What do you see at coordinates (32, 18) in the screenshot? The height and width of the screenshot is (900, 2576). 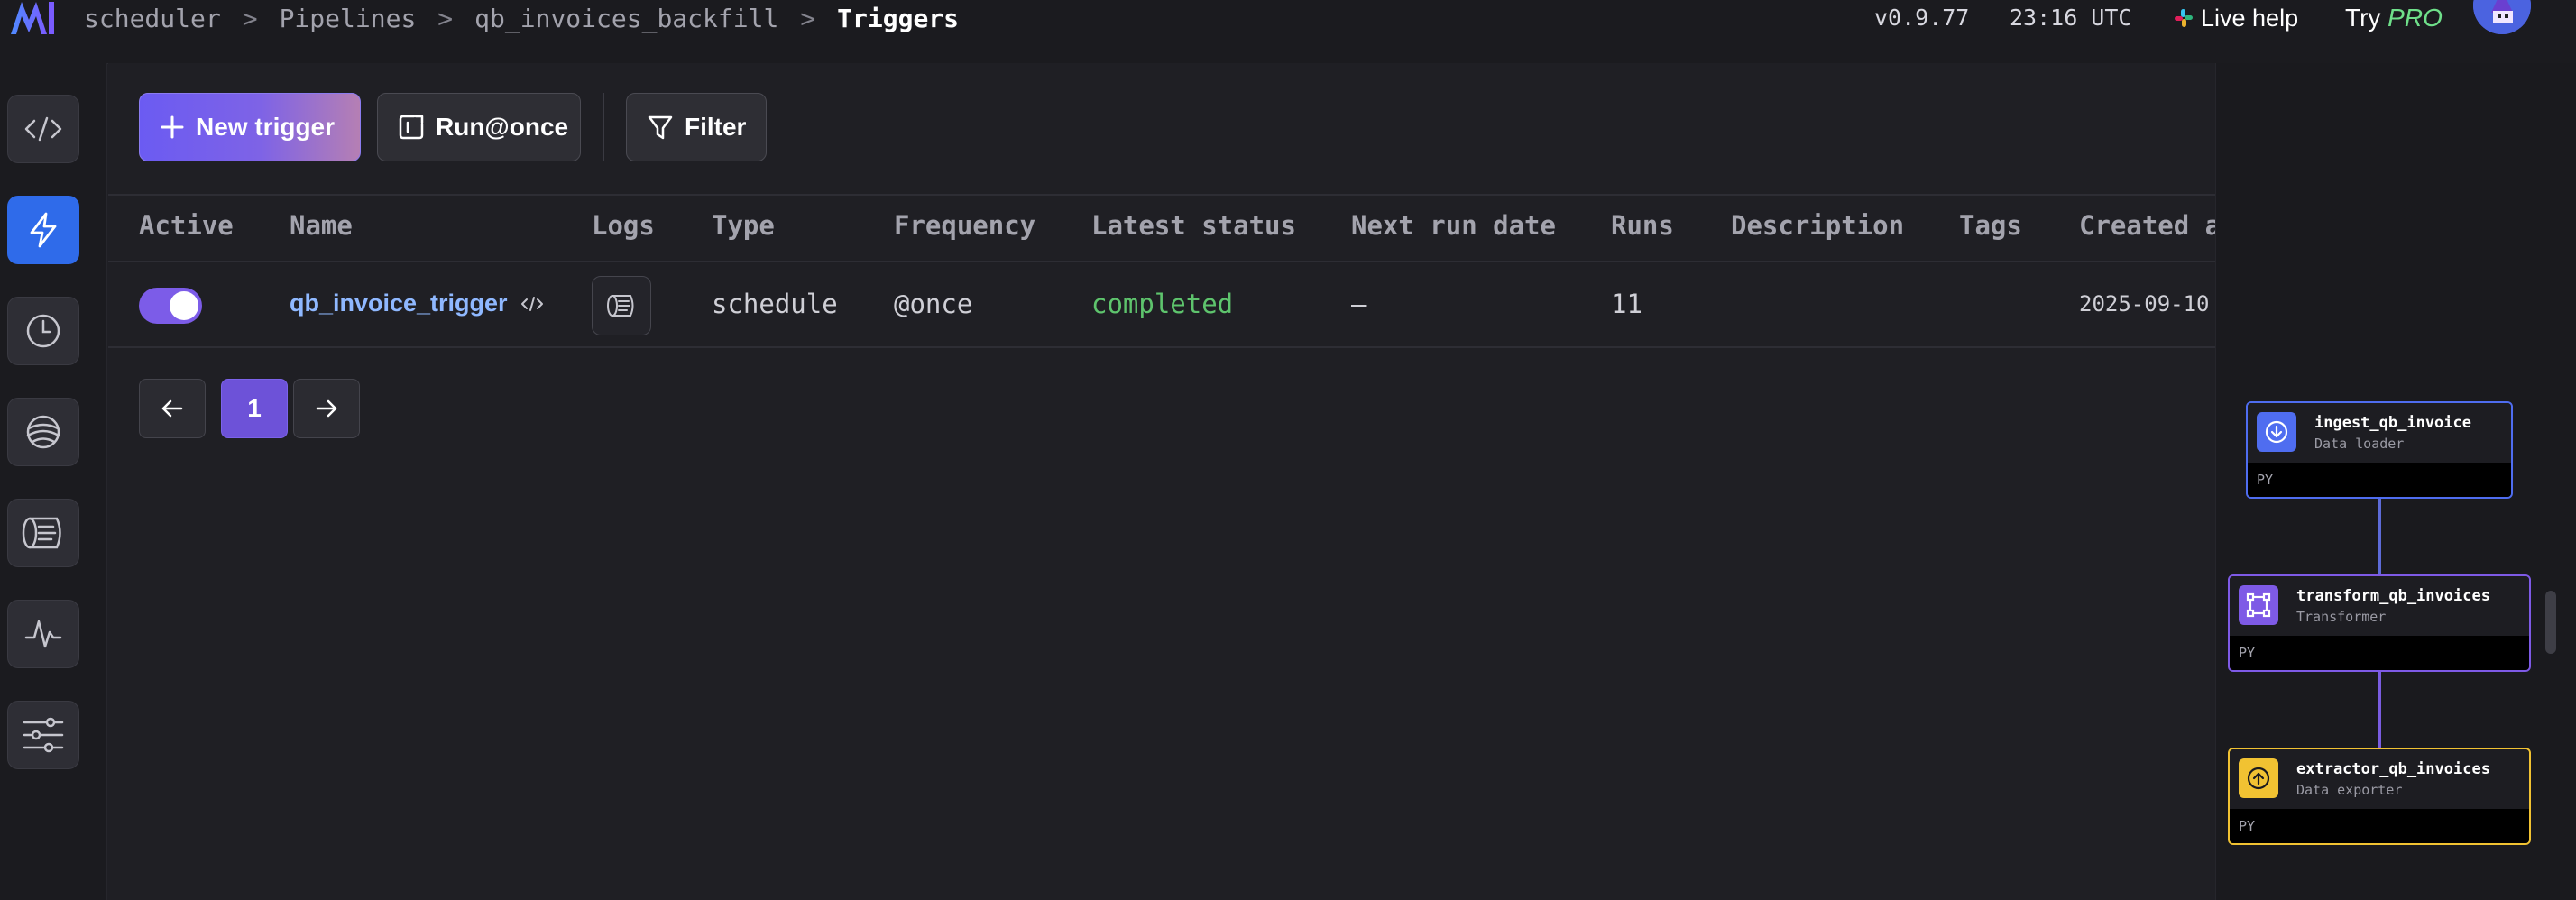 I see `mage-logo` at bounding box center [32, 18].